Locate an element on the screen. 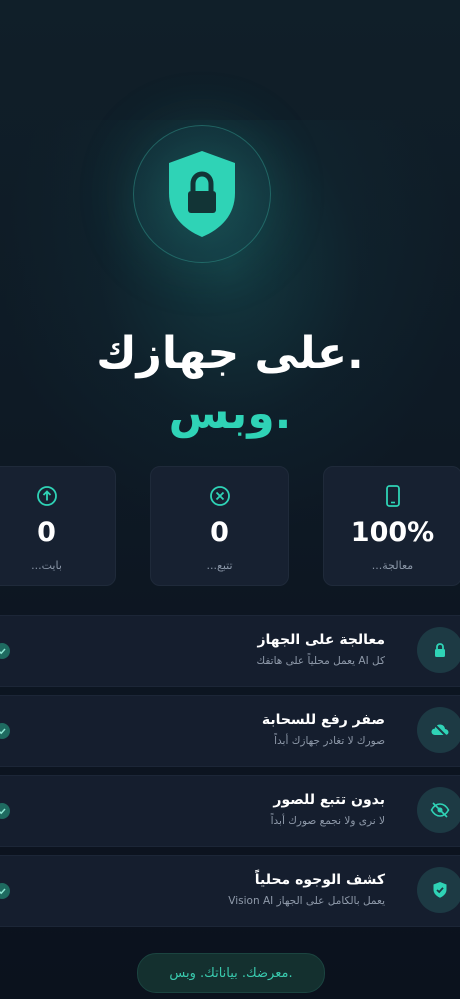 The height and width of the screenshot is (999, 460). hero-shield-badge is located at coordinates (202, 194).